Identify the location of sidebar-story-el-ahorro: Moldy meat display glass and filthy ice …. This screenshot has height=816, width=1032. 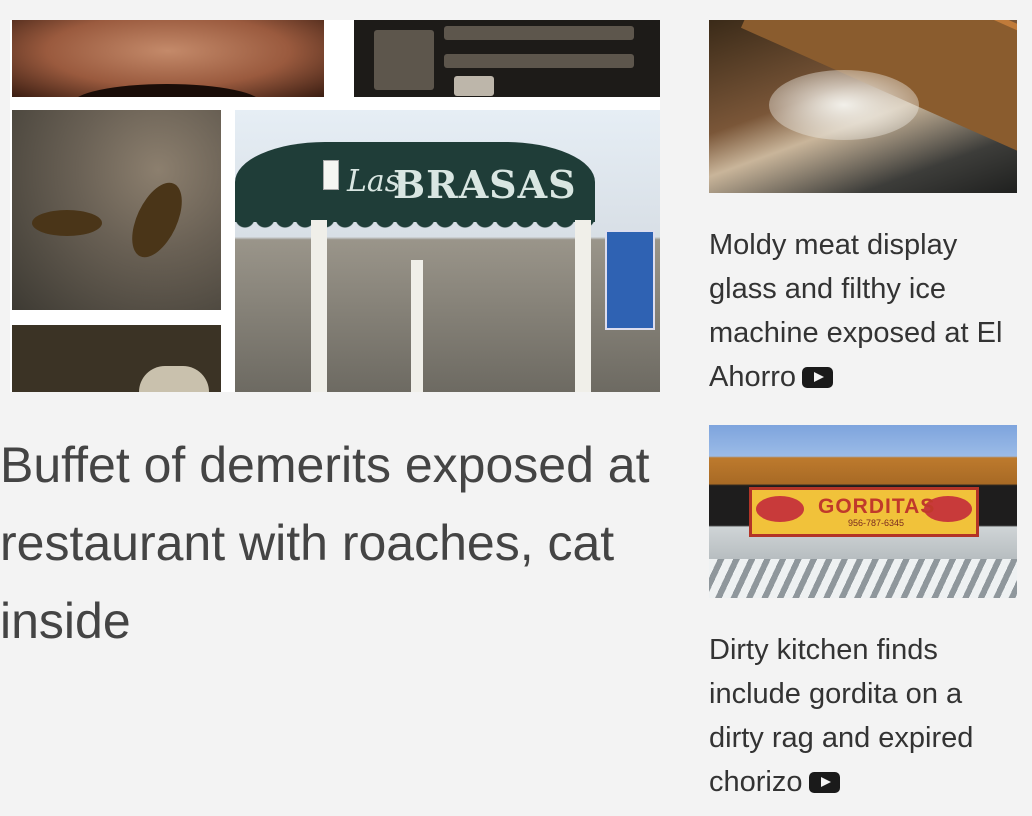
(863, 209).